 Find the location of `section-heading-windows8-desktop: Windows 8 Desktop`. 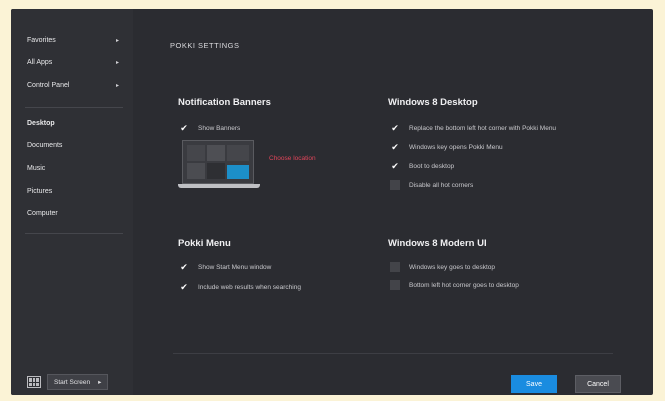

section-heading-windows8-desktop: Windows 8 Desktop is located at coordinates (433, 102).